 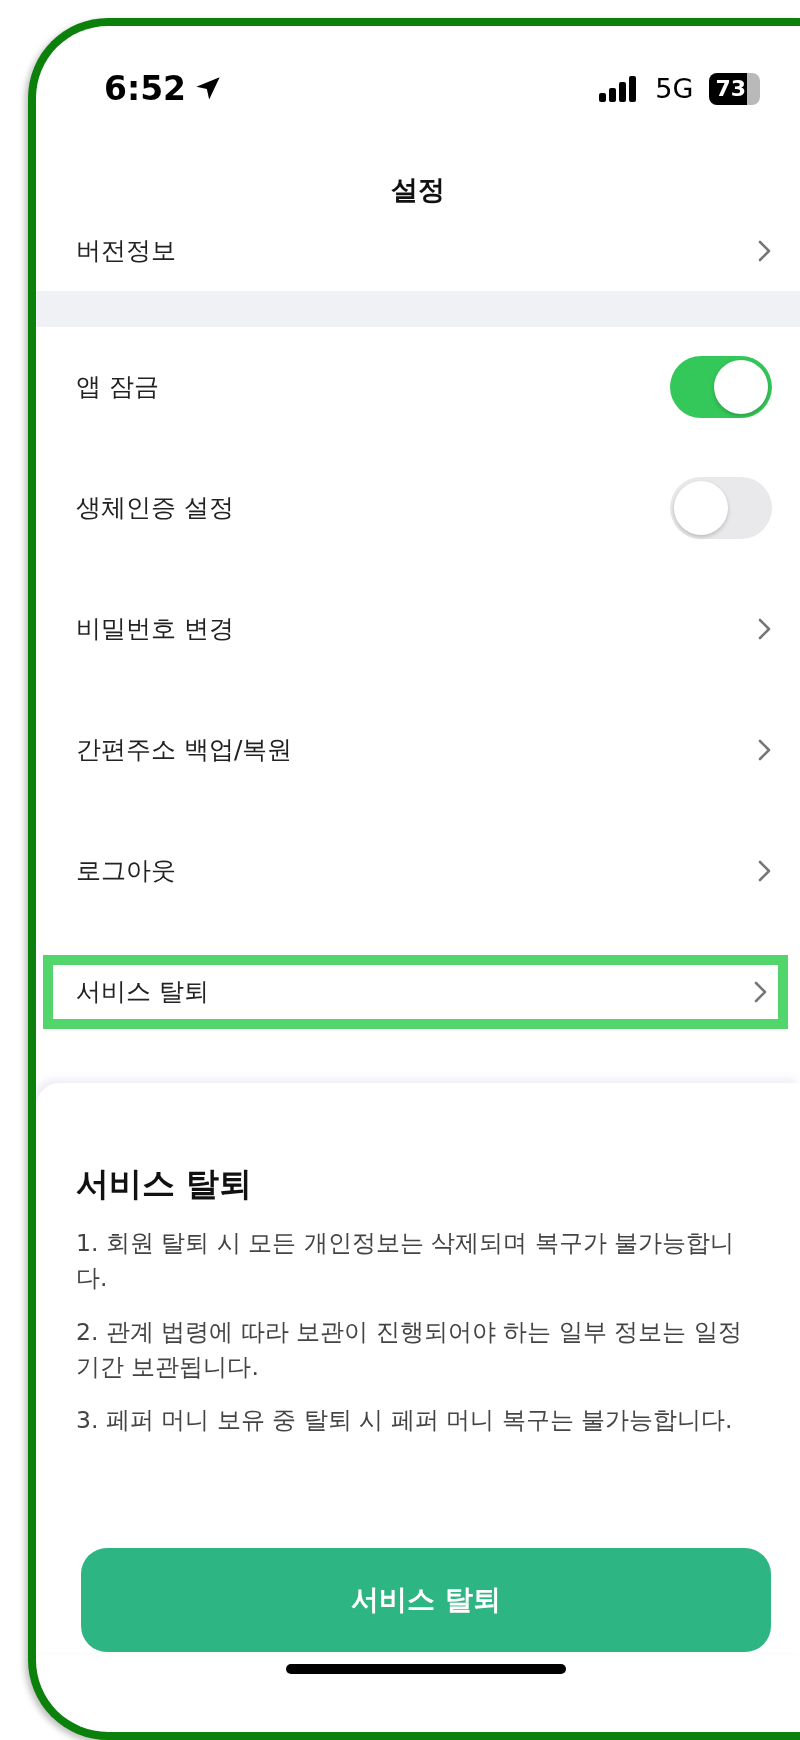 I want to click on notice-text: 2. 관계 법령에 따라 보관이 진행되어야 하는 일부 정보는 일정 기간 보관됩니다., so click(x=409, y=1349).